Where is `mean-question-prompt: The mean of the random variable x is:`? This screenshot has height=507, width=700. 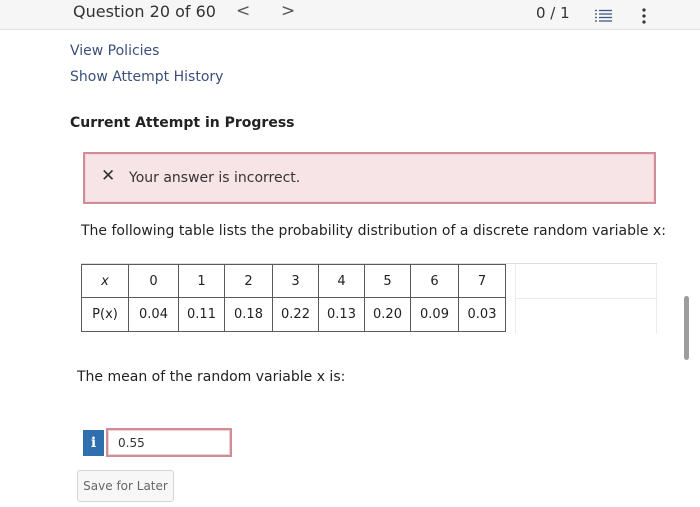
mean-question-prompt: The mean of the random variable x is: is located at coordinates (211, 377).